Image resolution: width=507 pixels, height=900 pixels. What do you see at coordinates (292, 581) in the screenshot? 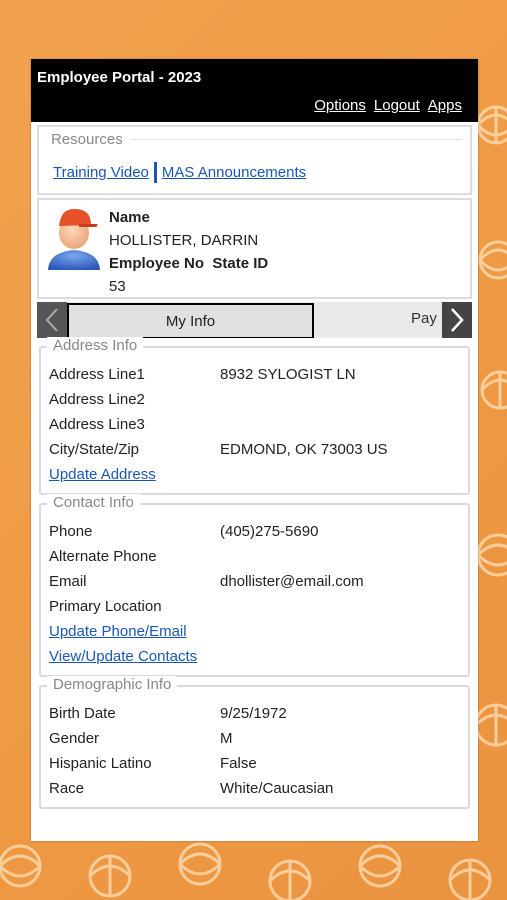
I see `email-value: dhollister@email.com` at bounding box center [292, 581].